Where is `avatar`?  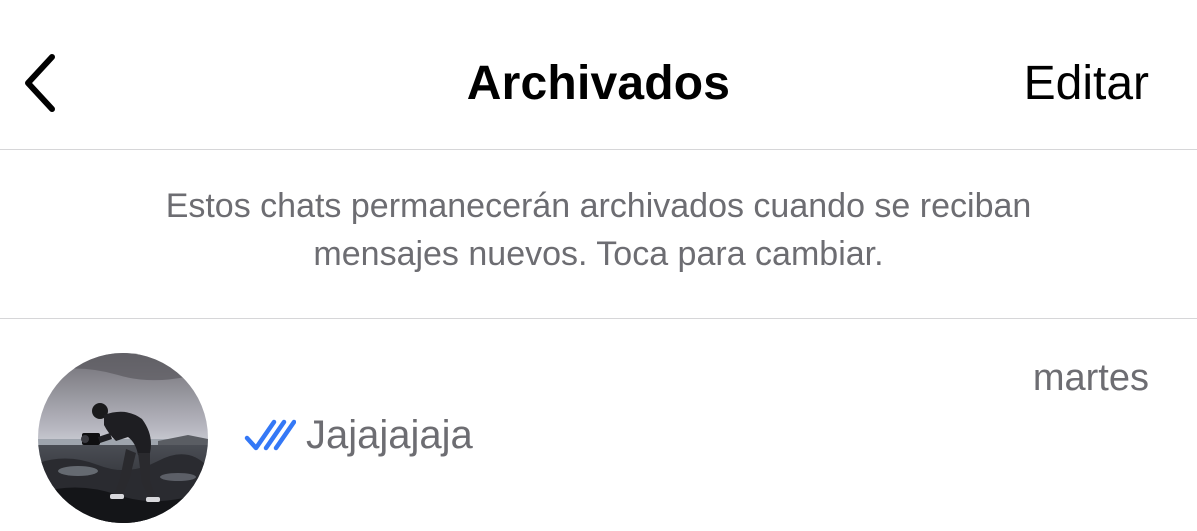
avatar is located at coordinates (123, 438).